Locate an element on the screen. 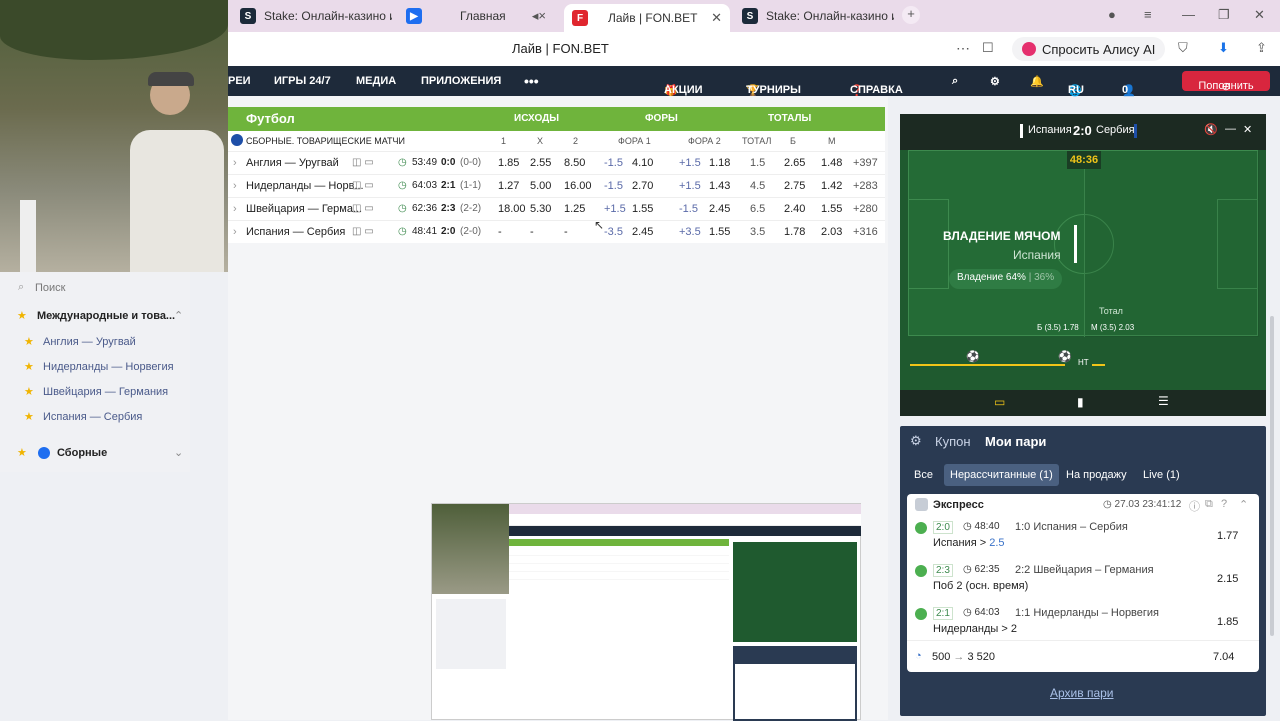  odd-cell: 5.00 is located at coordinates (540, 186).